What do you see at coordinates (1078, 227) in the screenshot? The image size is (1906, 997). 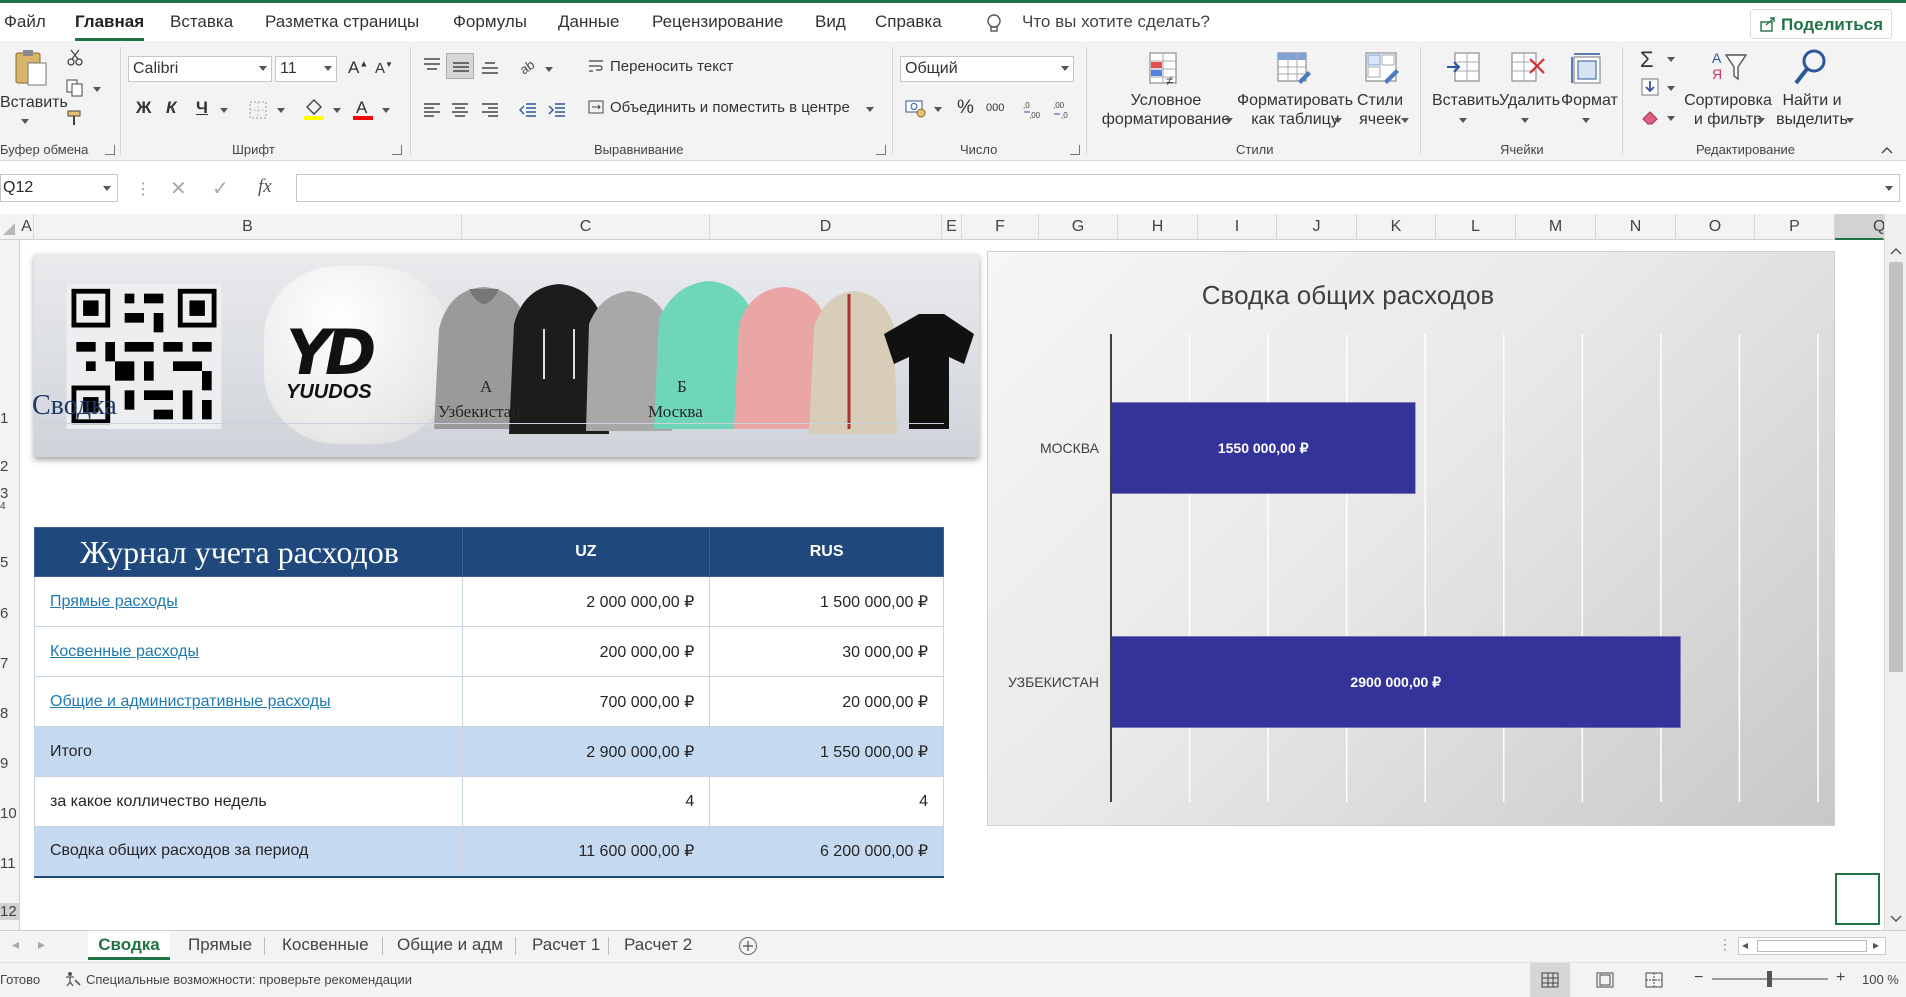 I see `column-header: G` at bounding box center [1078, 227].